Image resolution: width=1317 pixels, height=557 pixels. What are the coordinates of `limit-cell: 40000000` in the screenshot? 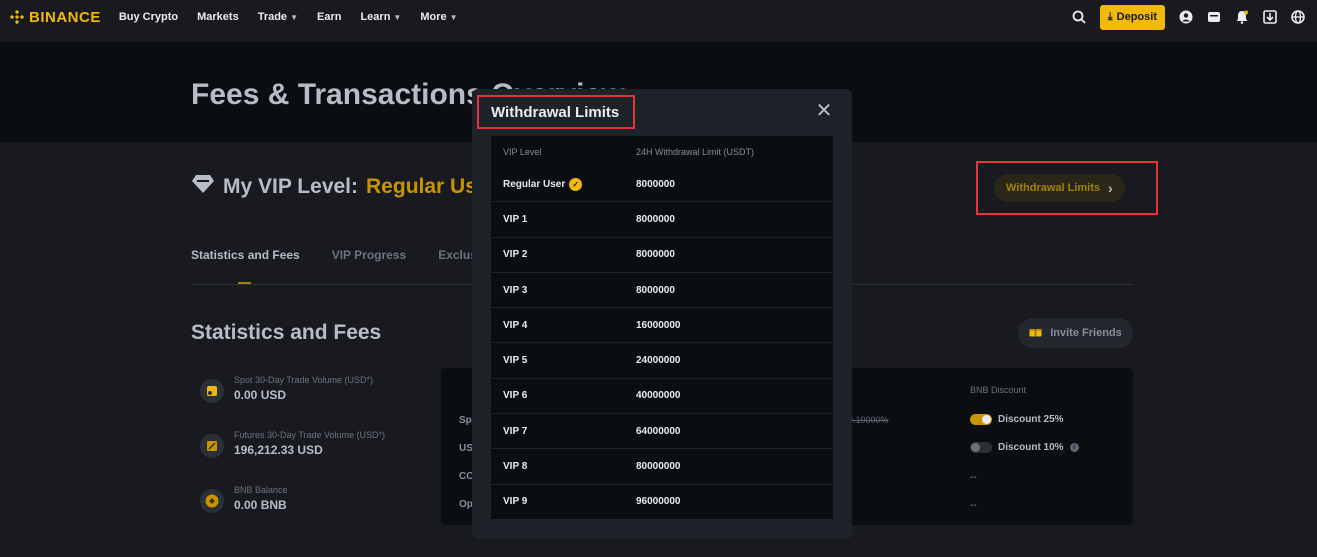 It's located at (658, 396).